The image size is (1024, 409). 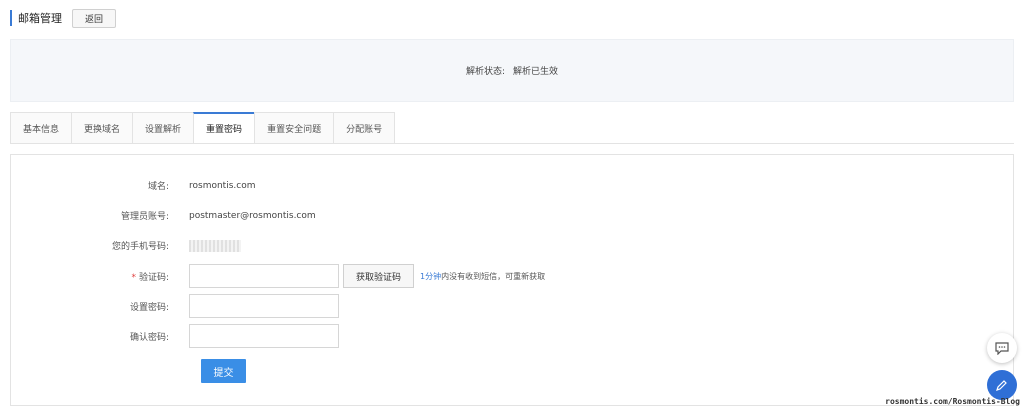 What do you see at coordinates (140, 247) in the screenshot?
I see `phone-label: 您的手机号码:` at bounding box center [140, 247].